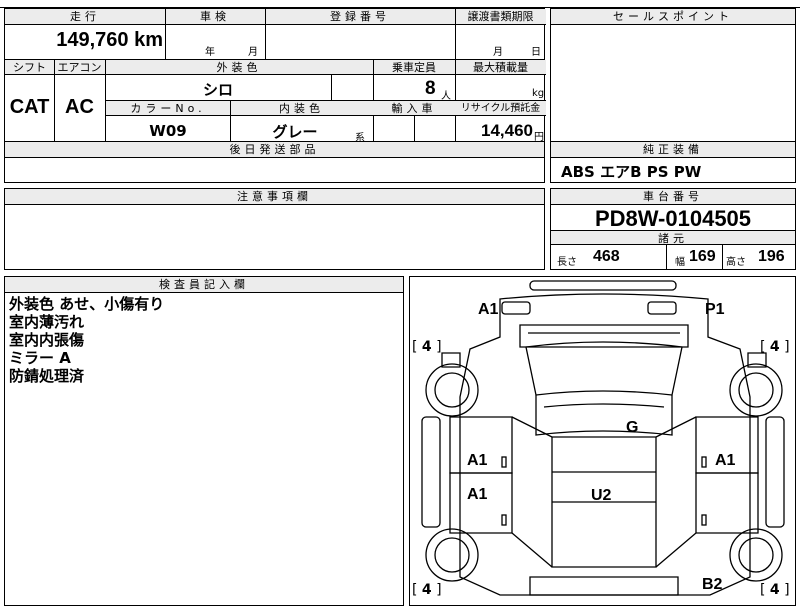  Describe the element at coordinates (274, 150) in the screenshot. I see `later-parts-header: 後日発送部品` at that location.